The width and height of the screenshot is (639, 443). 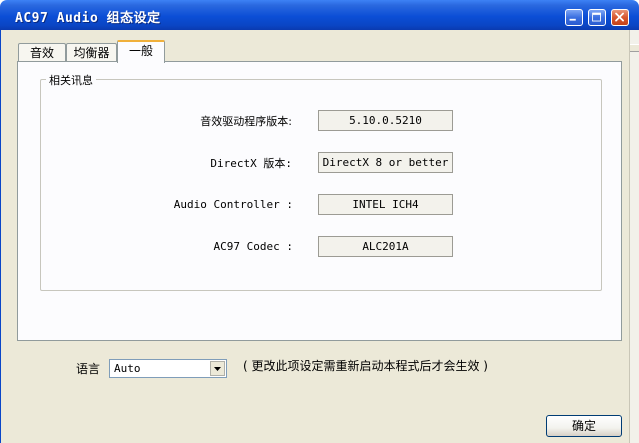 I want to click on chevron-down-icon, so click(x=217, y=369).